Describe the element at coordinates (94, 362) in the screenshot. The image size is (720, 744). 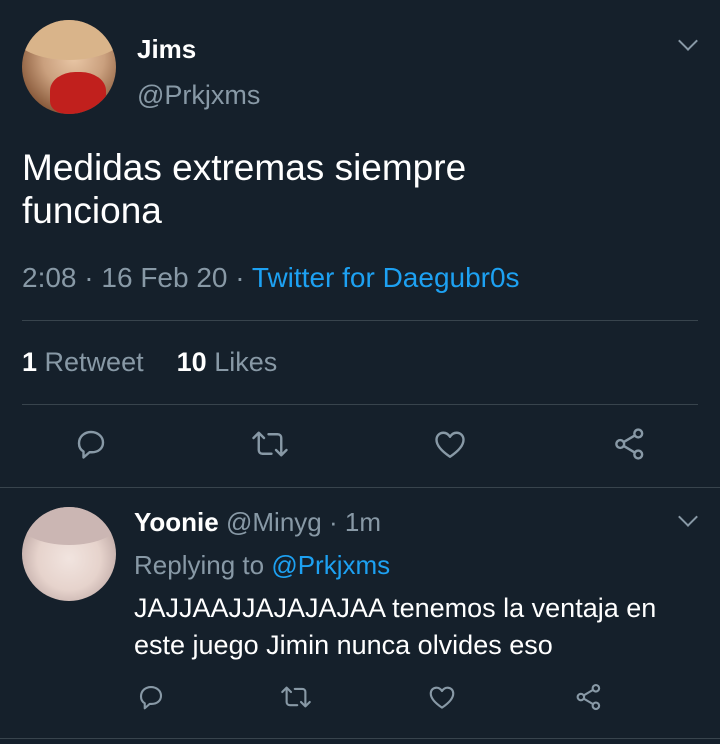
I see `retweets-label: Retweet` at that location.